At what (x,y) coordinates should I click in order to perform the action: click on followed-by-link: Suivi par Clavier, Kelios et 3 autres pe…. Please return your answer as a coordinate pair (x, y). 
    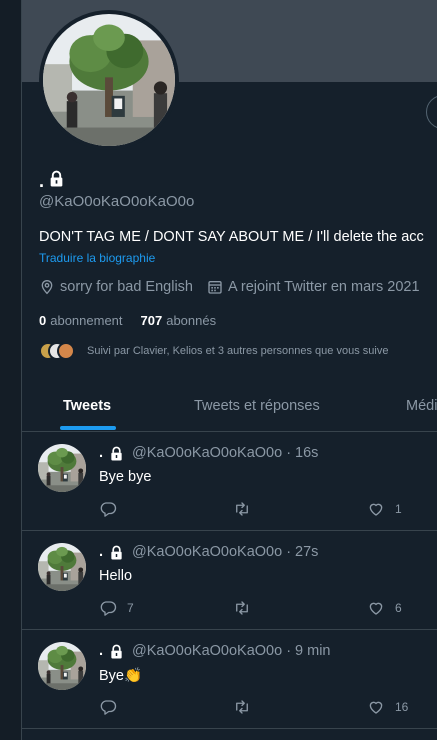
    Looking at the image, I should click on (213, 351).